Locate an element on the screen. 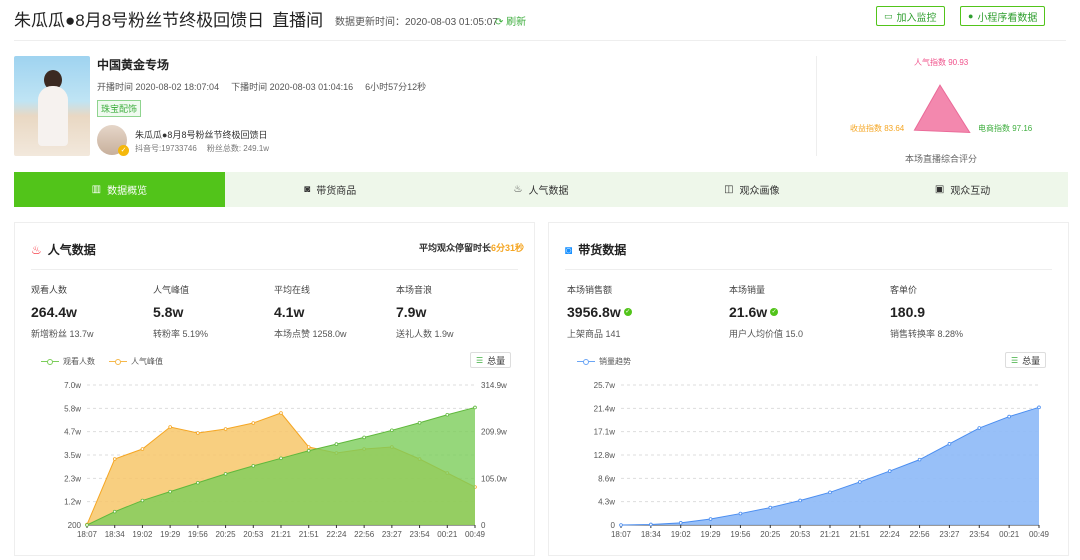  radar-popularity: 人气指数 90.93 is located at coordinates (941, 62).